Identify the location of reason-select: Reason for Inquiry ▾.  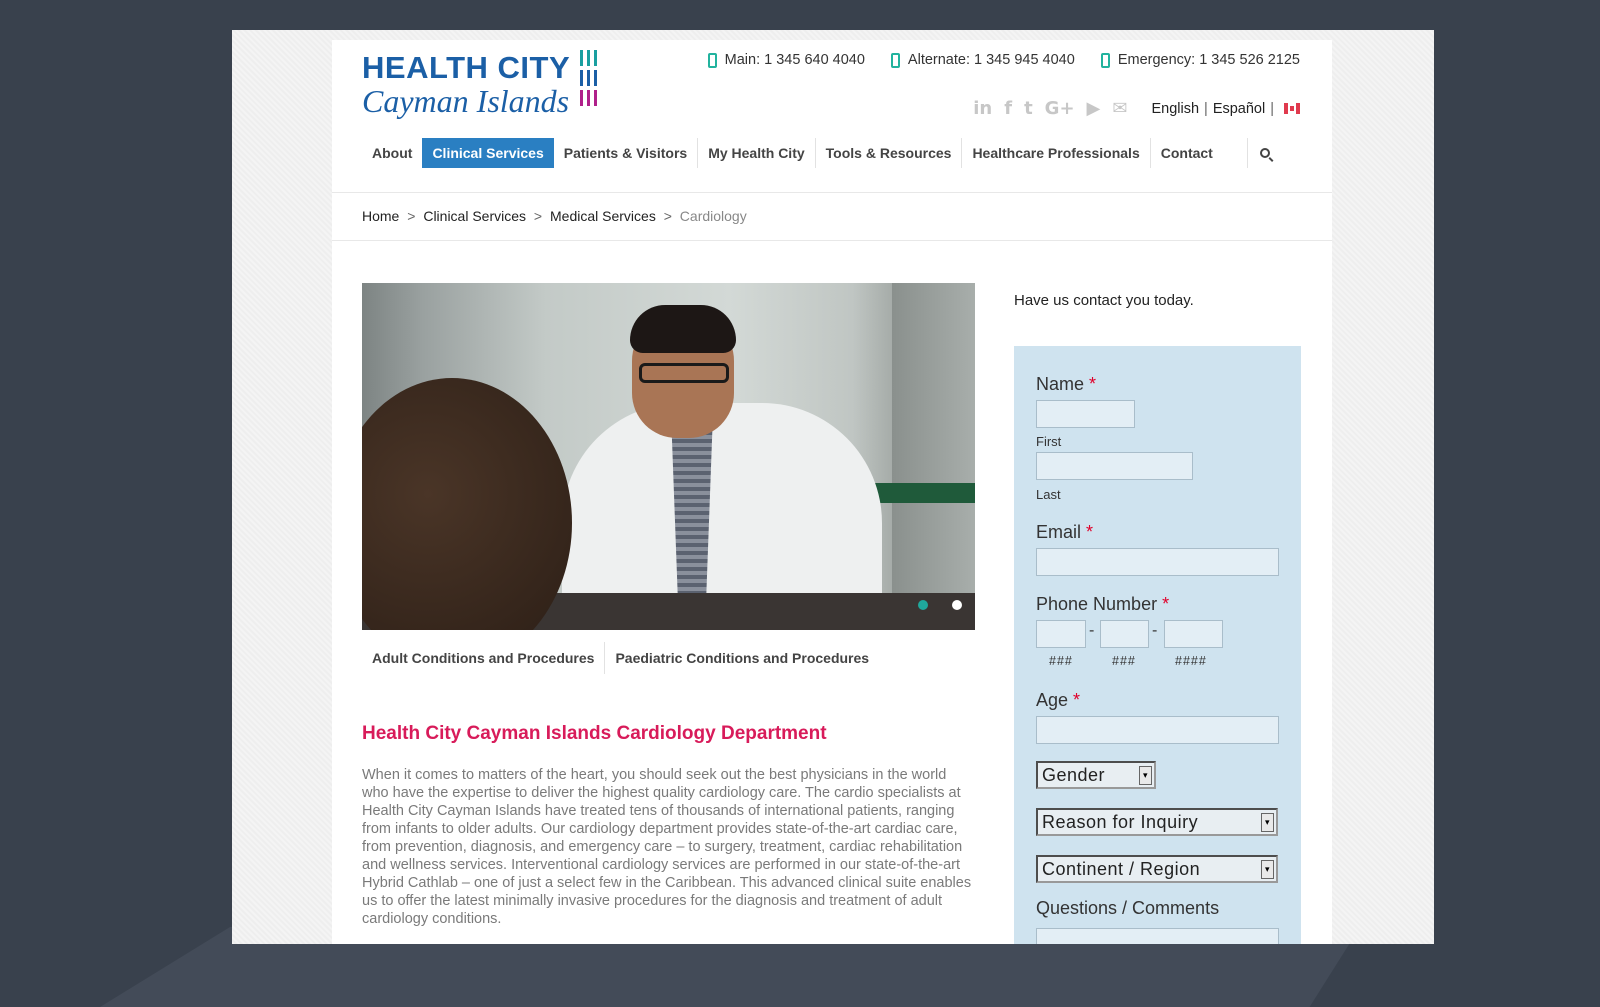
(1157, 822).